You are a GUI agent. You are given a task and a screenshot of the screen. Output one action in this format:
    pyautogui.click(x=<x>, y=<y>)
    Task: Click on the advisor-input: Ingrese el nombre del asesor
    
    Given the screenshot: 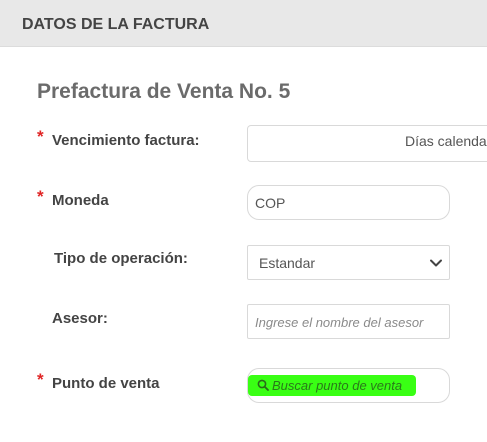 What is the action you would take?
    pyautogui.click(x=348, y=321)
    